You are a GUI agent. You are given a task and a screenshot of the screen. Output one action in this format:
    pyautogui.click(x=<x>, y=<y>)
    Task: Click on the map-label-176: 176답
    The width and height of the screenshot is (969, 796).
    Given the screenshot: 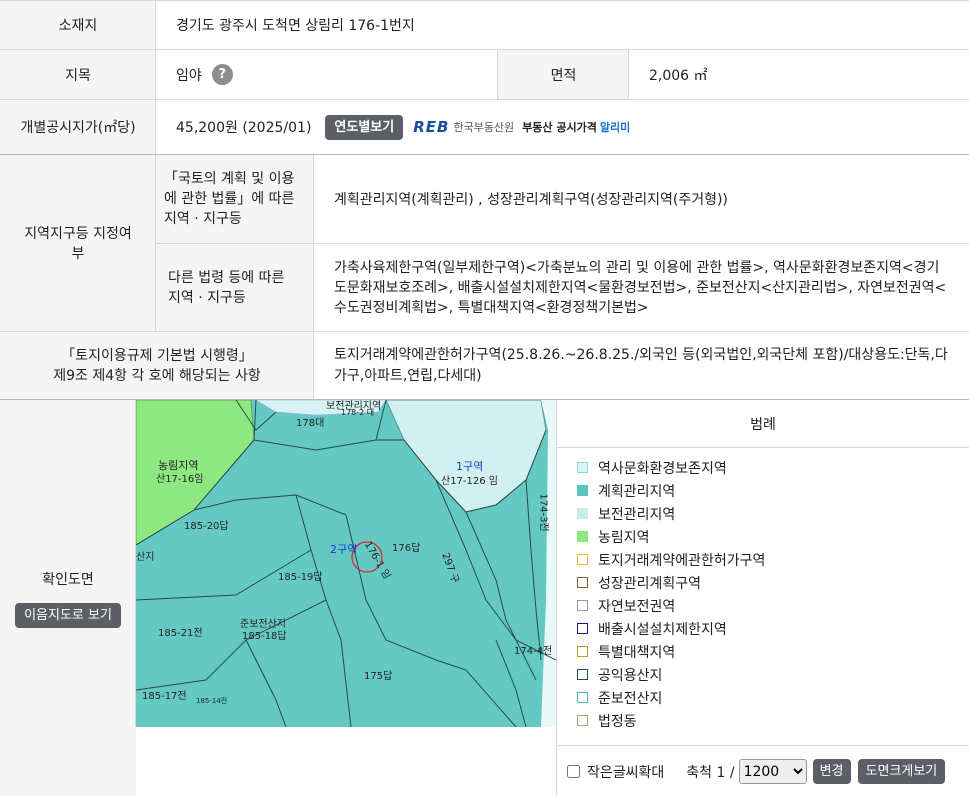 What is the action you would take?
    pyautogui.click(x=406, y=548)
    